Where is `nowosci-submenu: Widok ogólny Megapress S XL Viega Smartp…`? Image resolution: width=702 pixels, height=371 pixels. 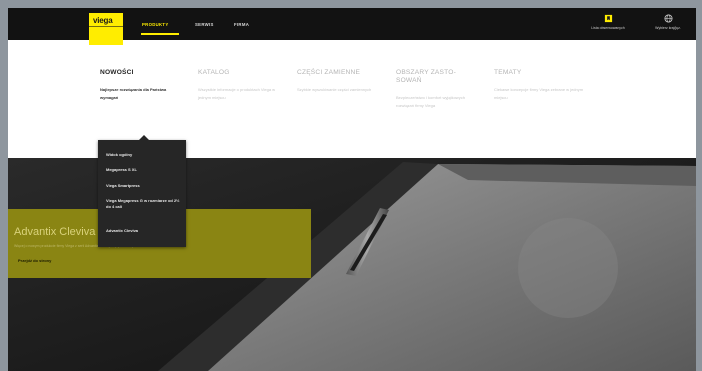
nowosci-submenu: Widok ogólny Megapress S XL Viega Smartp… is located at coordinates (142, 191).